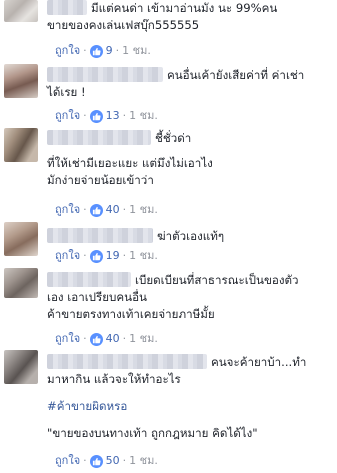 The image size is (337, 473). I want to click on comment-text-line3: ค้าขายตรงทางเท้าเคยจ่ายภาษีมั้ย, so click(131, 314).